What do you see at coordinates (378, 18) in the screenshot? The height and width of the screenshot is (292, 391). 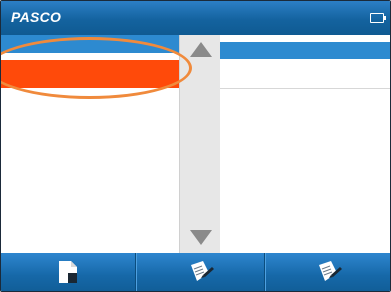 I see `battery-icon` at bounding box center [378, 18].